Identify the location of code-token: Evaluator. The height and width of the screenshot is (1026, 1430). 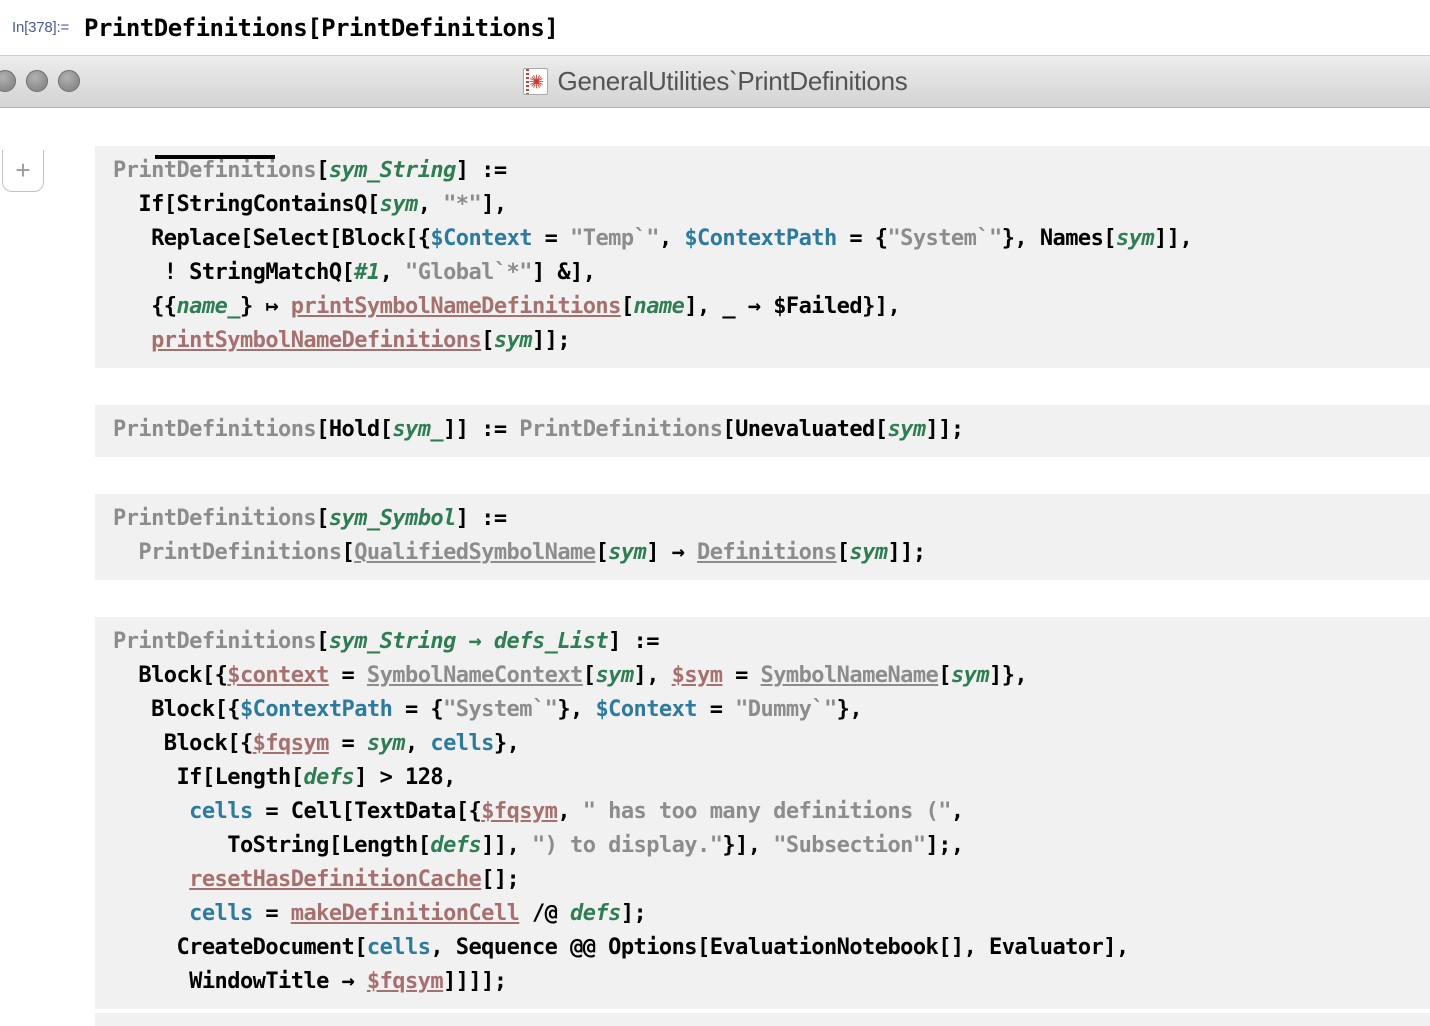
(1046, 947).